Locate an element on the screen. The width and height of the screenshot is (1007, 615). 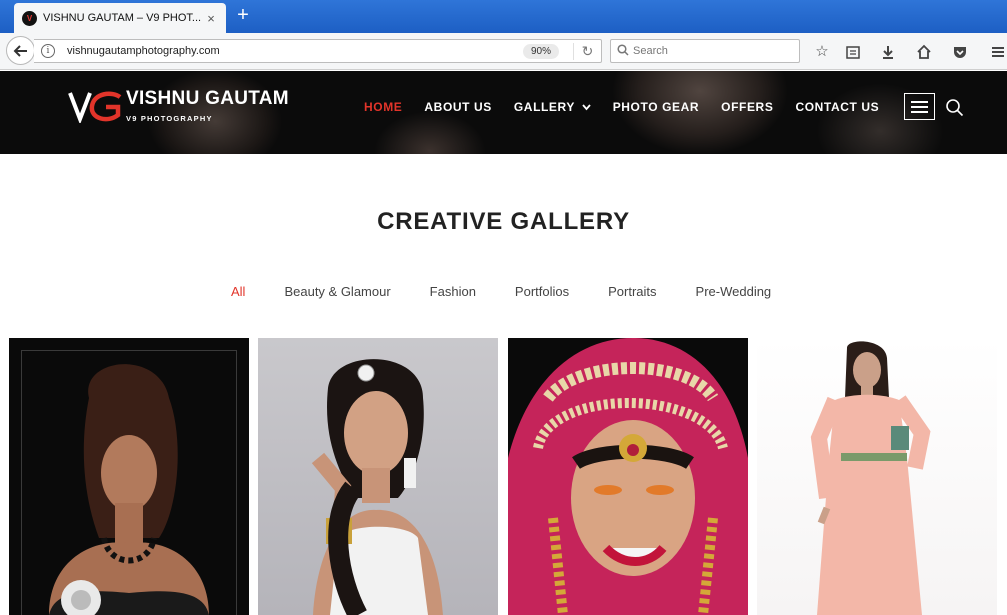
back-button is located at coordinates (20, 50).